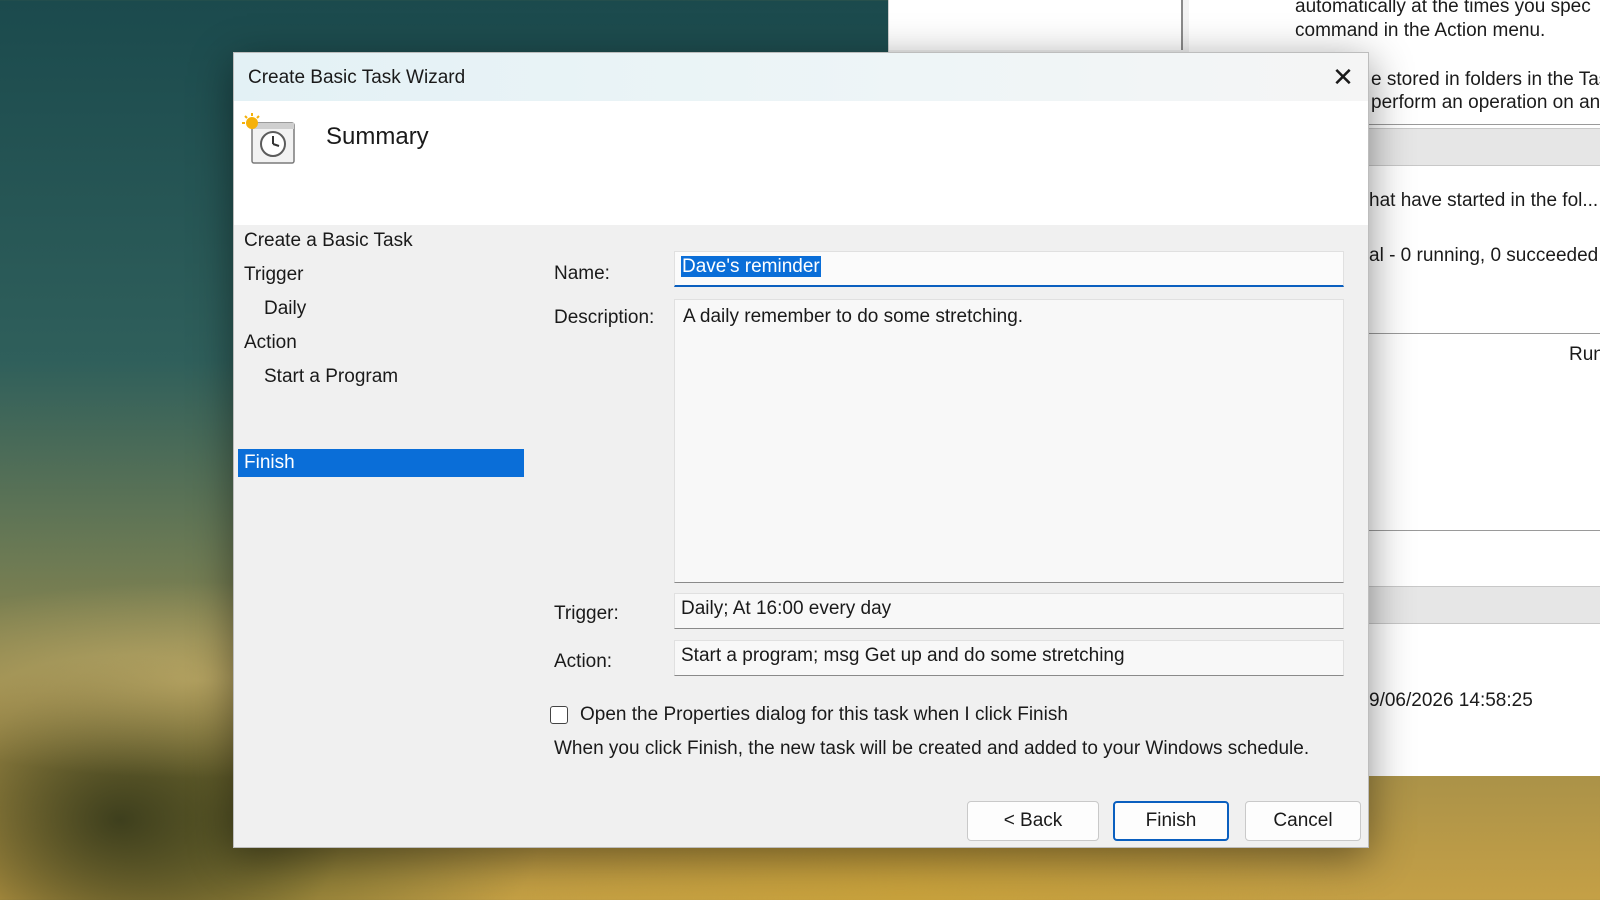 The height and width of the screenshot is (900, 1600). What do you see at coordinates (582, 273) in the screenshot?
I see `name-label: Name:` at bounding box center [582, 273].